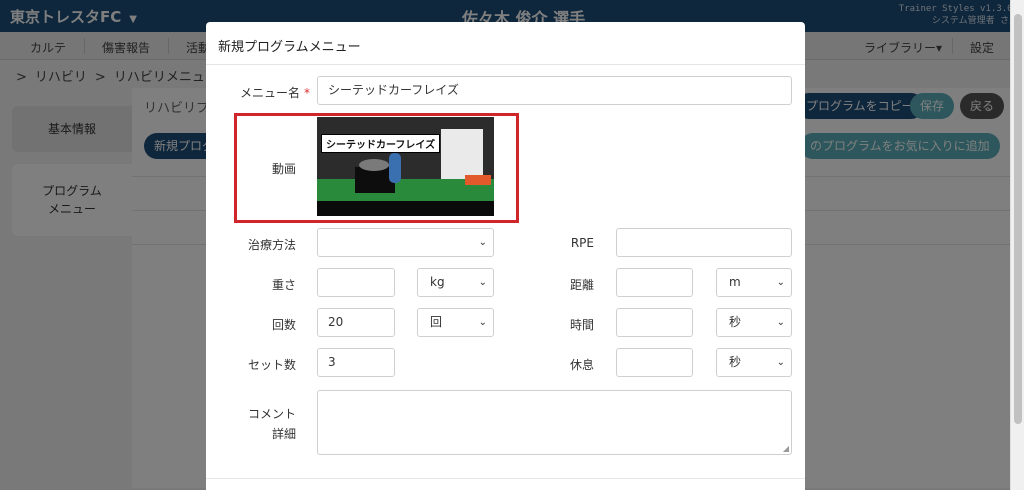  What do you see at coordinates (374, 165) in the screenshot?
I see `video-balance-ball` at bounding box center [374, 165].